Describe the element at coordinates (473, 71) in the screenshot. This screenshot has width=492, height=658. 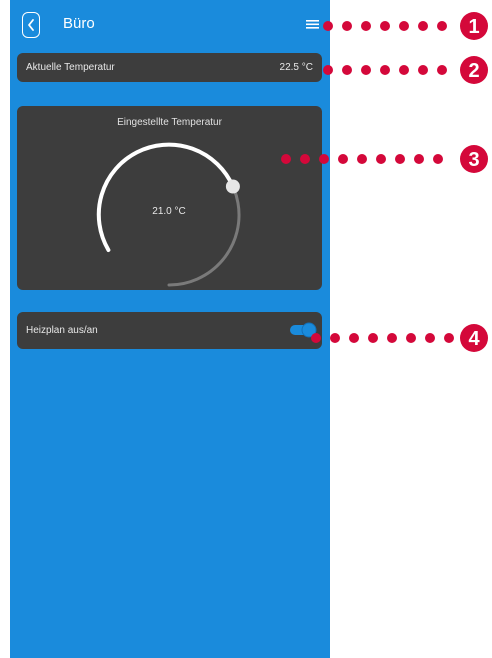
I see `annotation-number-2: 2` at that location.